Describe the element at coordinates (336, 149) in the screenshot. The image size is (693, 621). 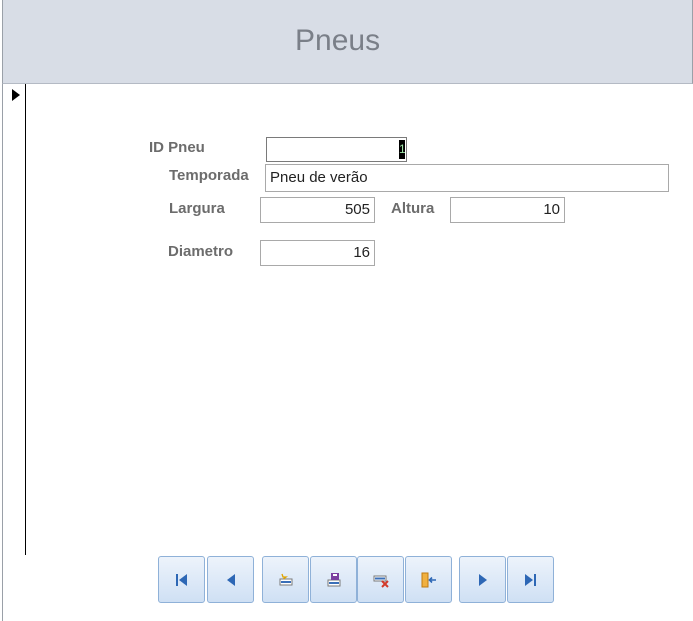
I see `id-pneu-field: 1` at that location.